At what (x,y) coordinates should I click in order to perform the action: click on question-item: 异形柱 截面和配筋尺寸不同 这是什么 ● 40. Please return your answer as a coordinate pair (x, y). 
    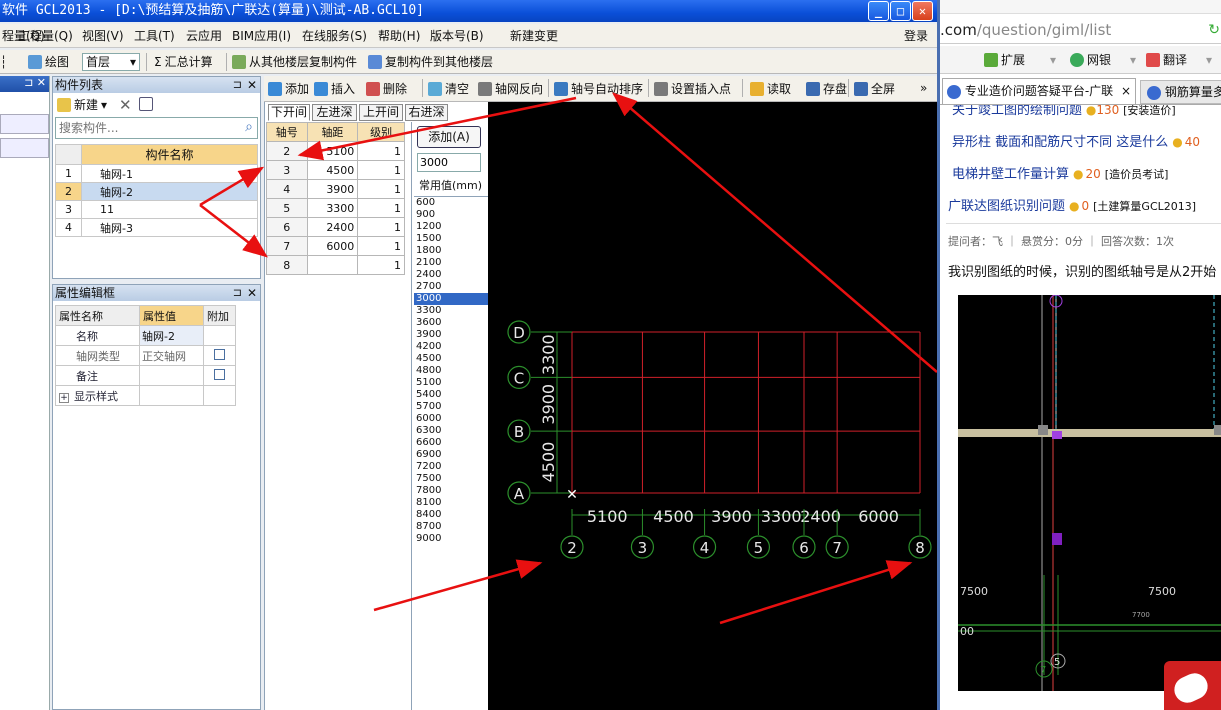
    Looking at the image, I should click on (1076, 142).